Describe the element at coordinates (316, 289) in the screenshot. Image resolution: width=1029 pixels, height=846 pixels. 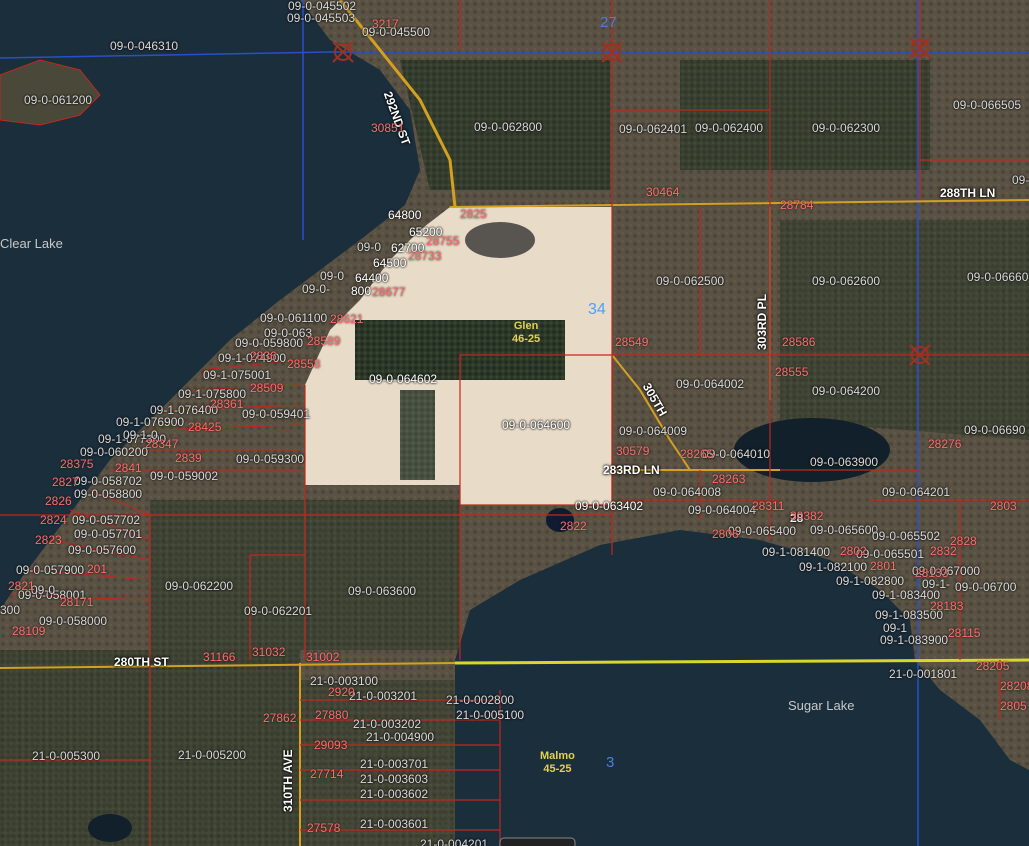
I see `parcel-id: 09-0-` at that location.